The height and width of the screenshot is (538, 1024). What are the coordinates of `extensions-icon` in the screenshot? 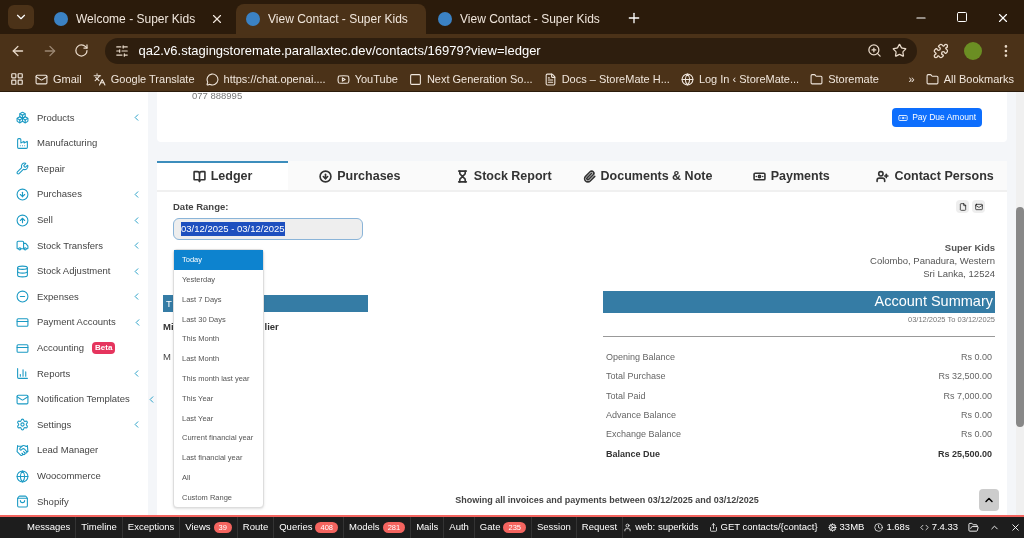 It's located at (940, 50).